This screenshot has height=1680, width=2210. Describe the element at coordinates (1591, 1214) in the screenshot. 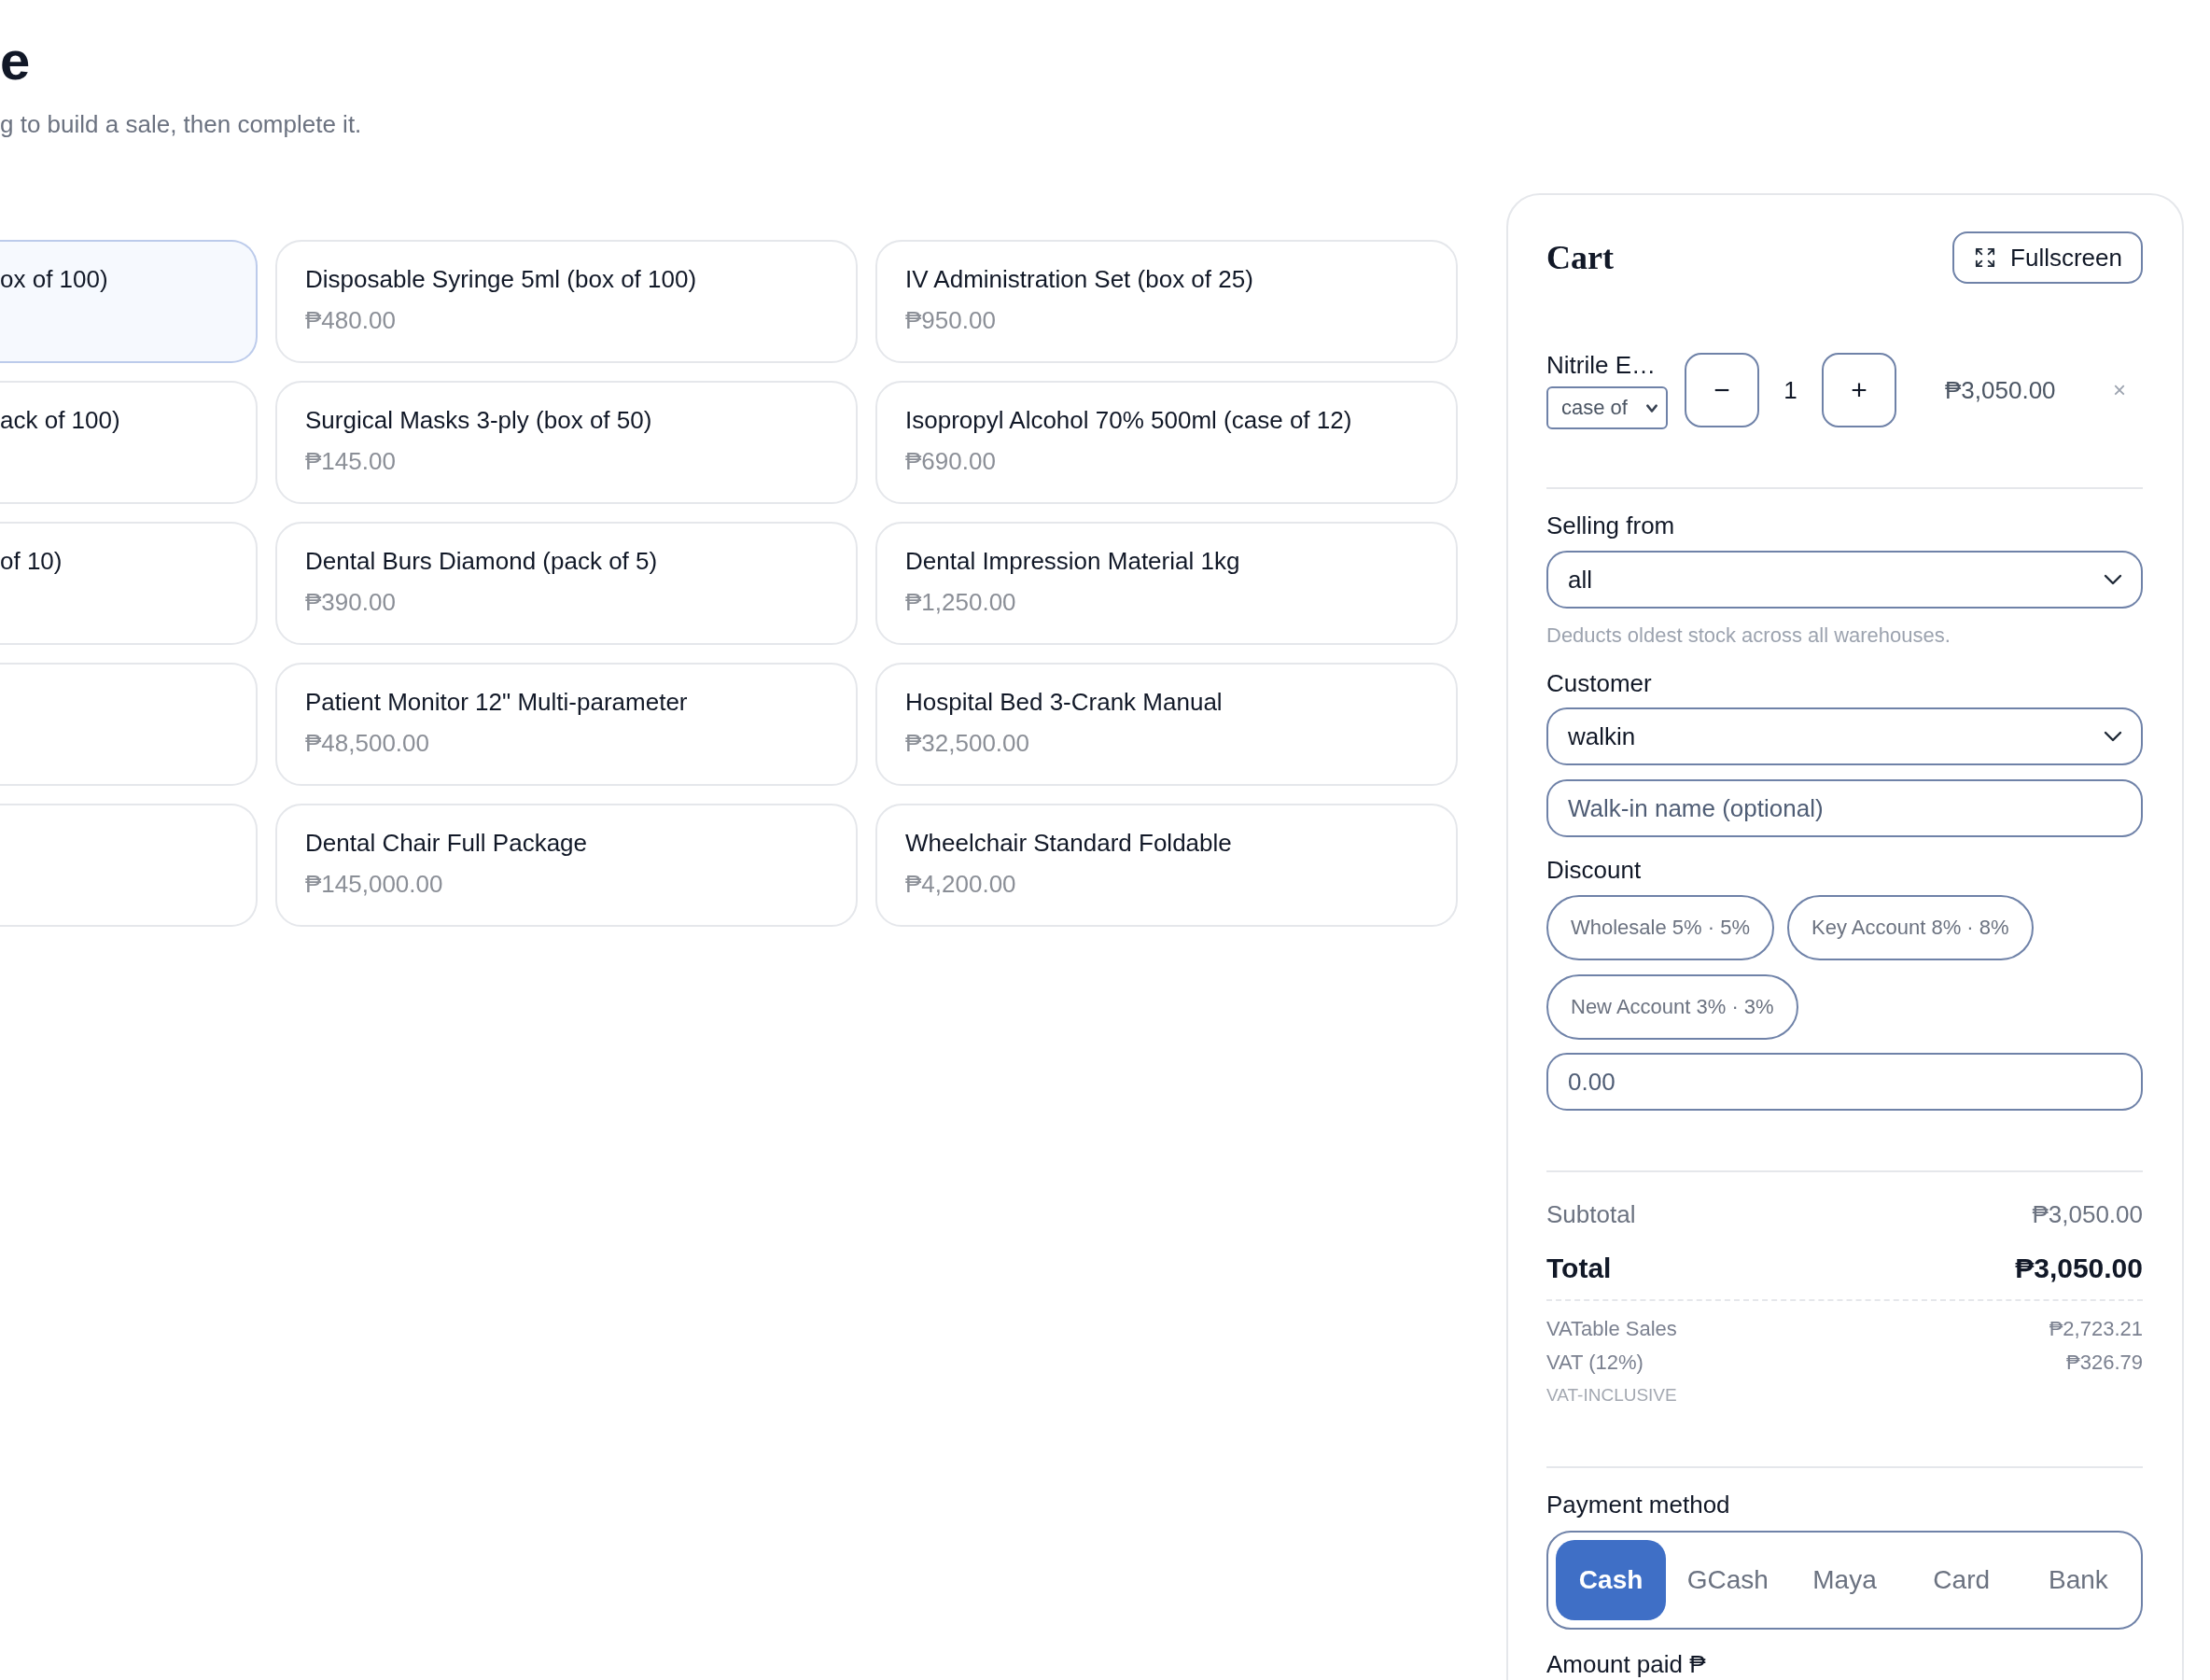

I see `subtotal-label: Subtotal` at that location.